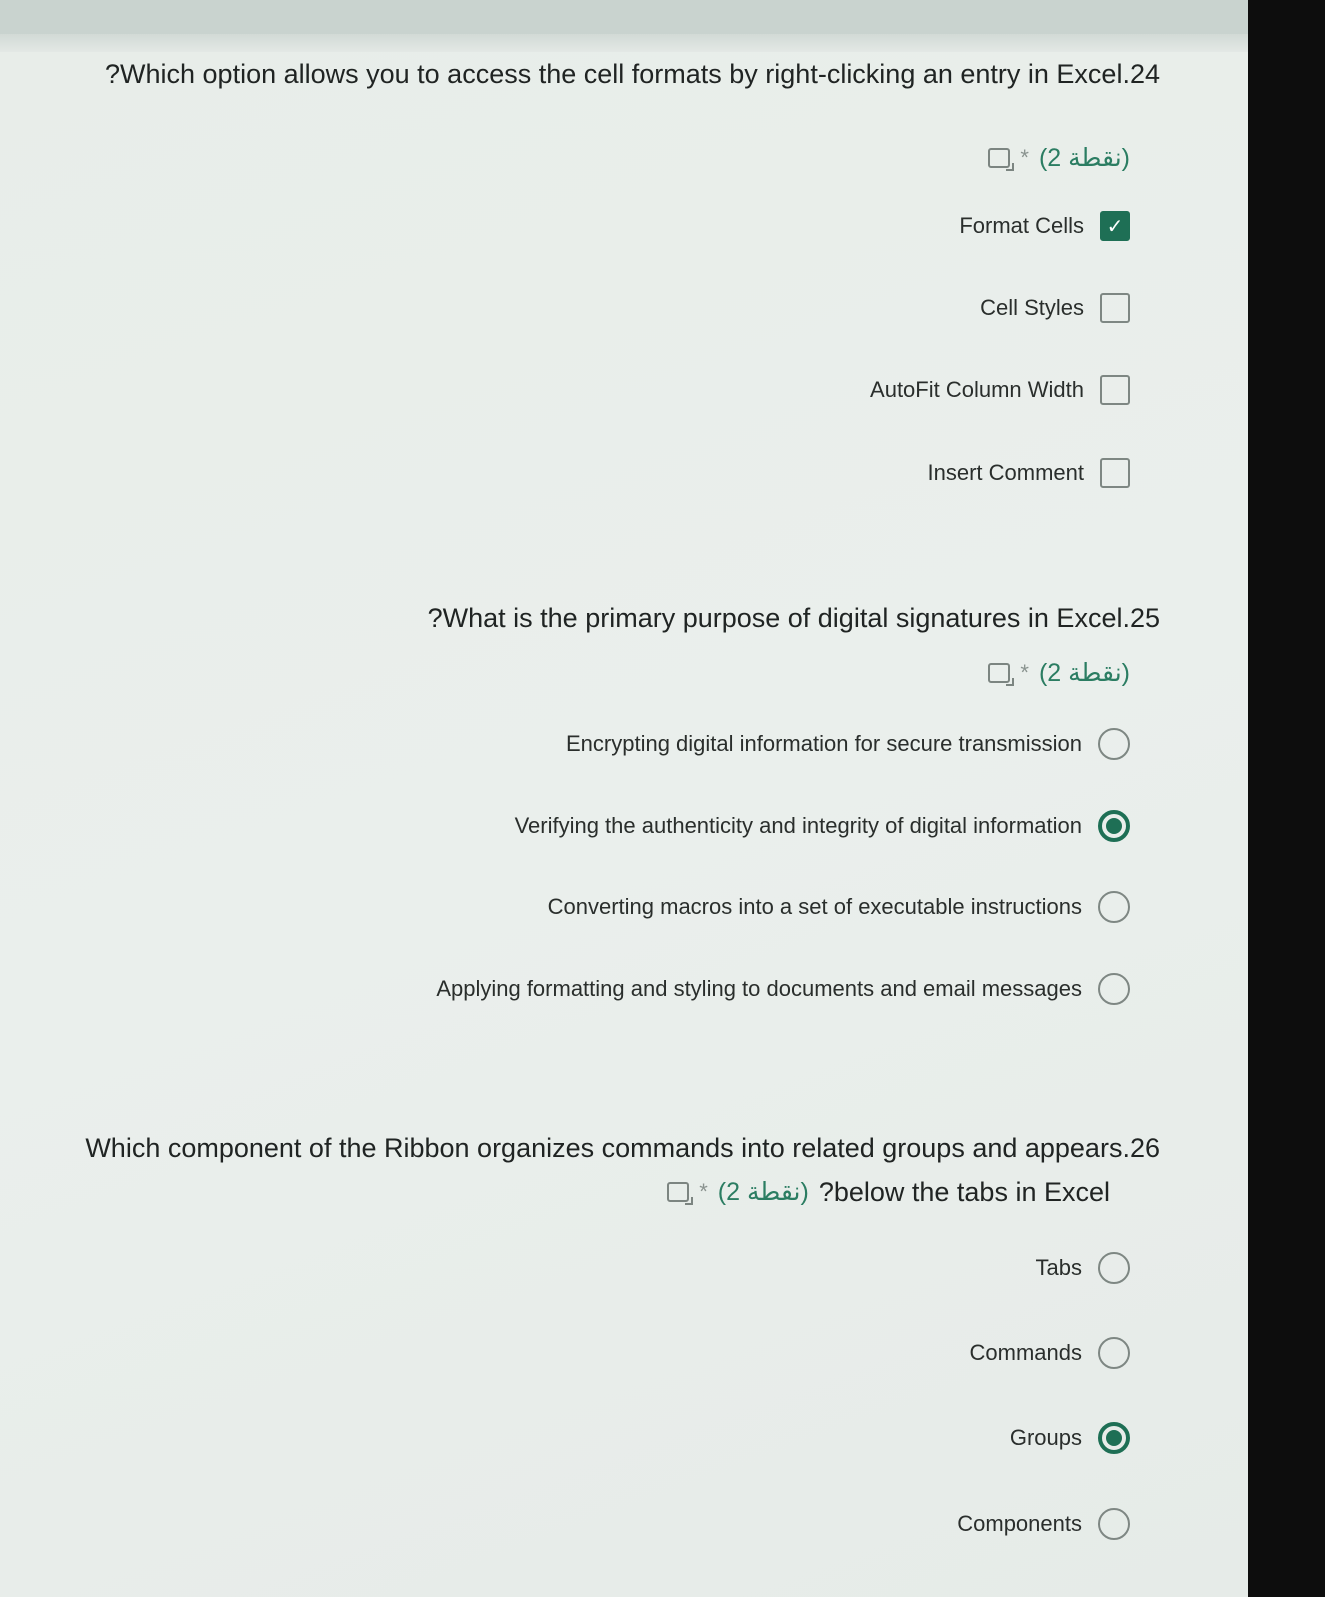  I want to click on option-cell-styles: Cell Styles, so click(1055, 308).